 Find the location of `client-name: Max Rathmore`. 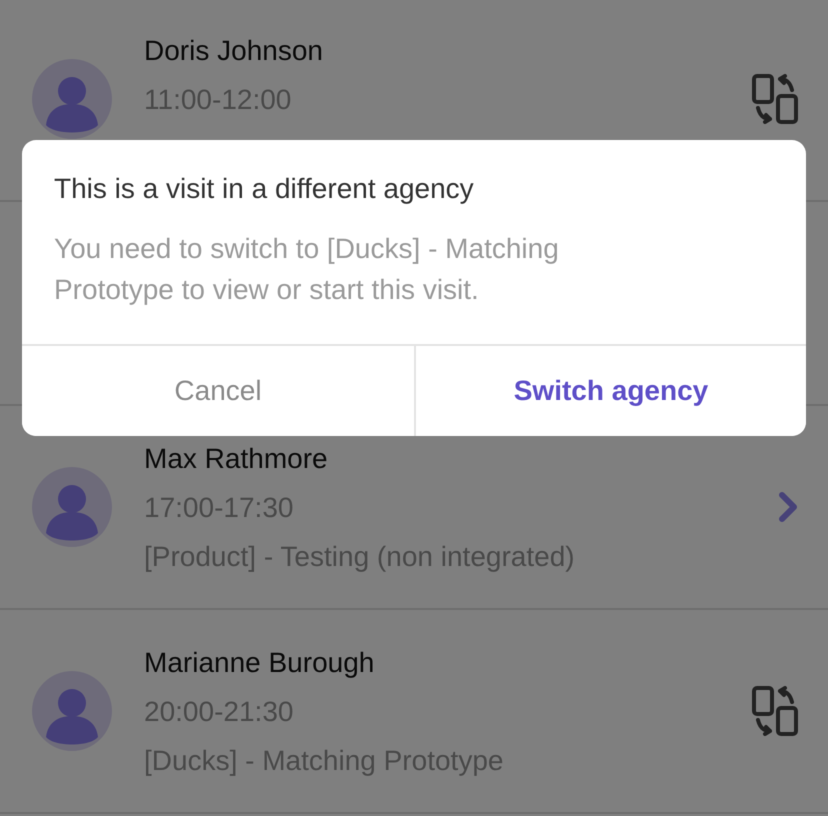

client-name: Max Rathmore is located at coordinates (236, 458).